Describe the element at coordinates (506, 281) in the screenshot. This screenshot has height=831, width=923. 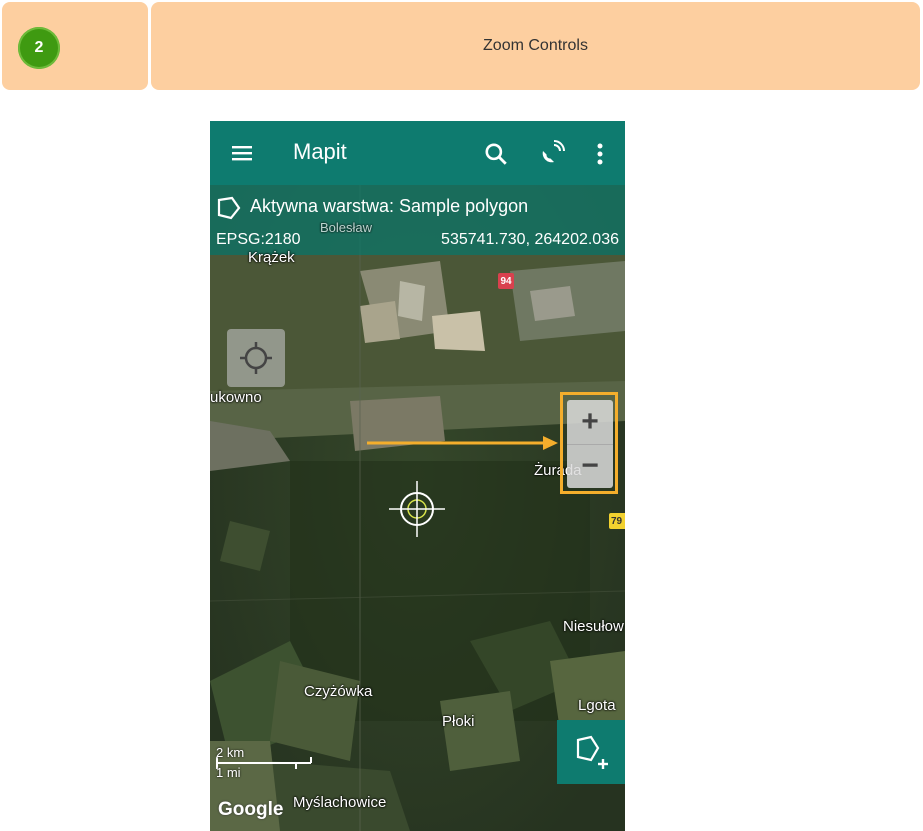
I see `road-number-badge: 94` at that location.